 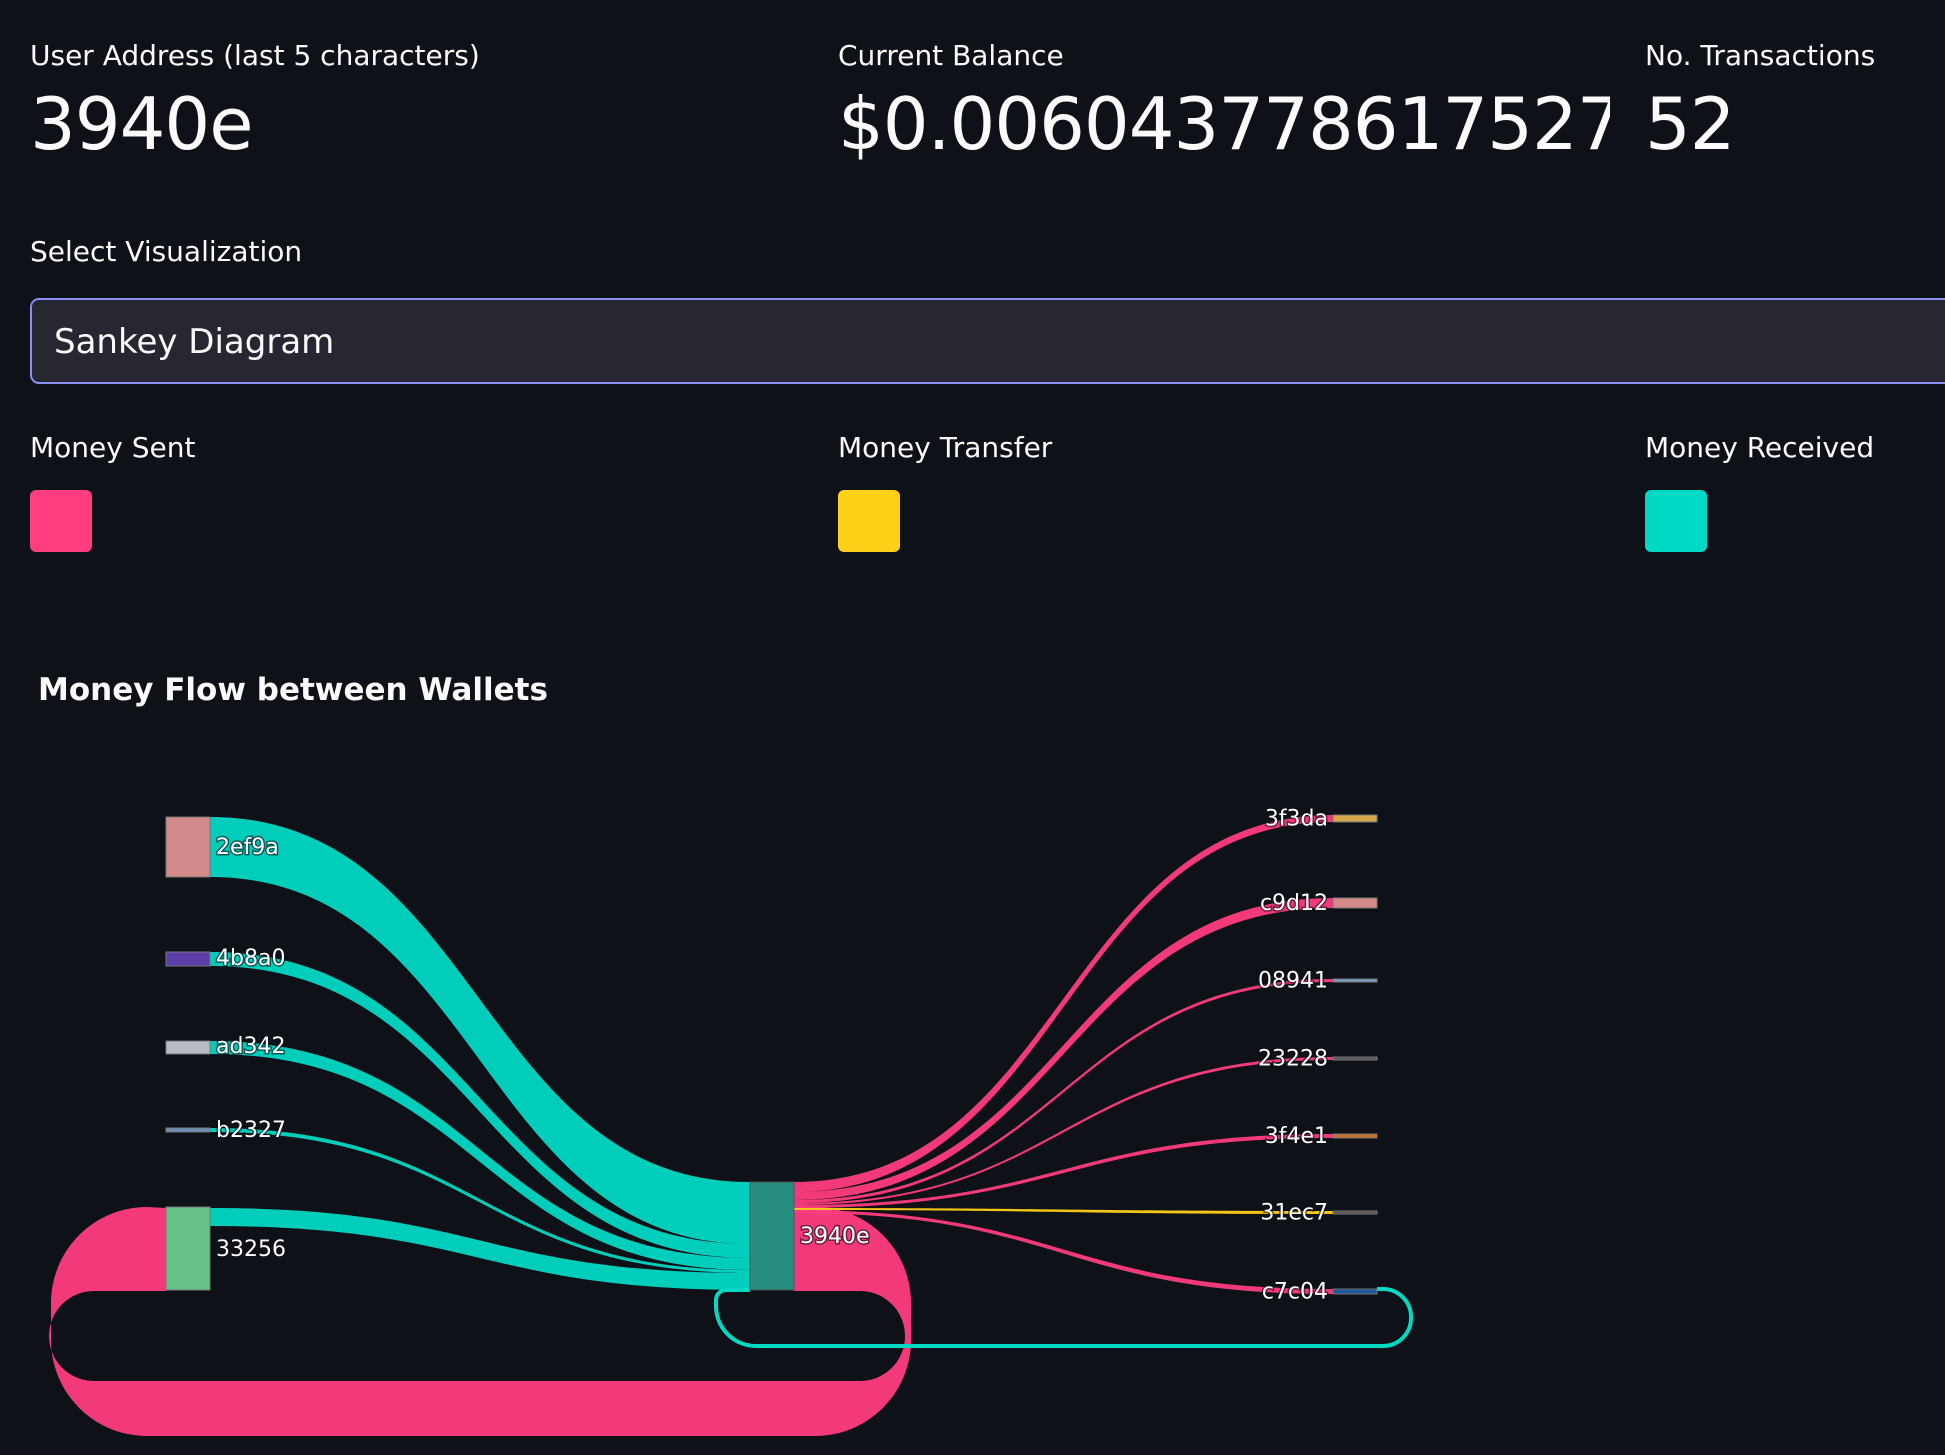 What do you see at coordinates (480, 1030) in the screenshot?
I see `link-received` at bounding box center [480, 1030].